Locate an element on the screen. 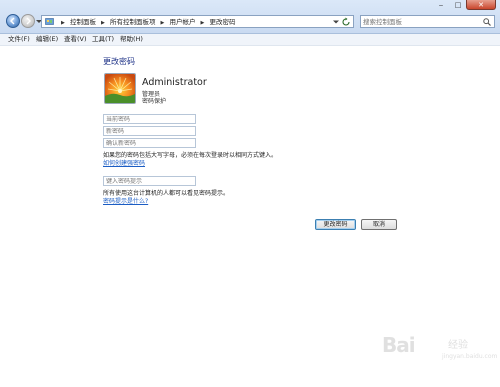  search-icon is located at coordinates (487, 22).